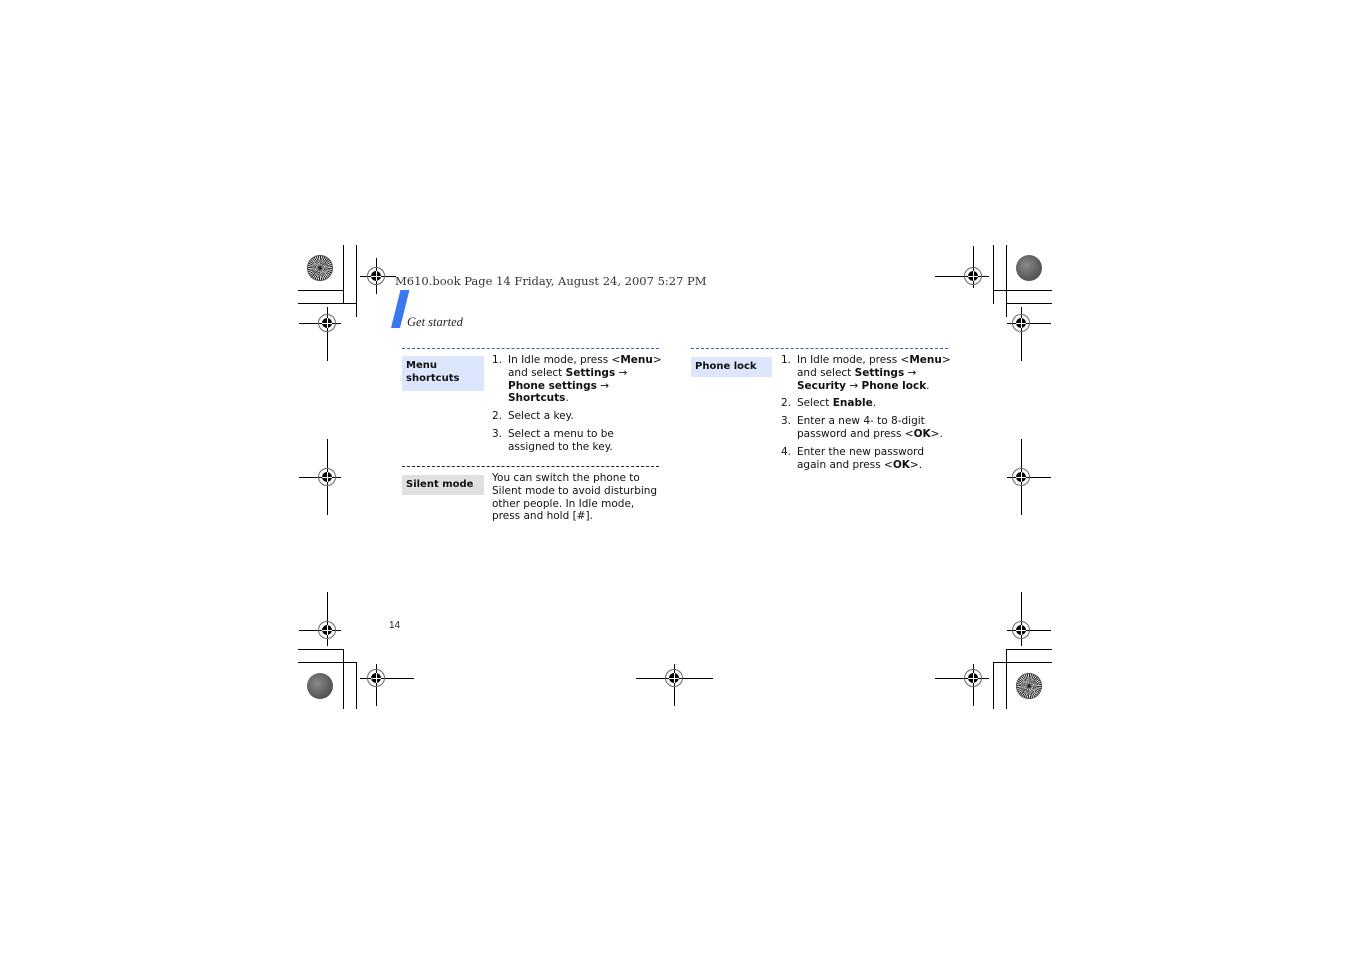 The image size is (1350, 954). I want to click on topic-label-silent-mode: Silent mode, so click(443, 485).